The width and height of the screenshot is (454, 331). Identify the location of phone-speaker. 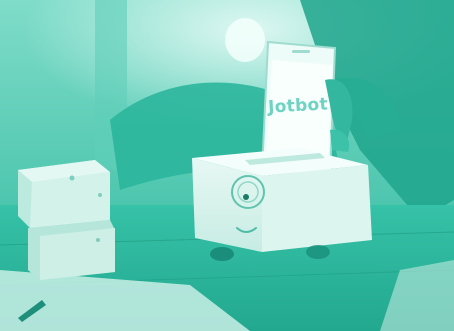
(301, 51).